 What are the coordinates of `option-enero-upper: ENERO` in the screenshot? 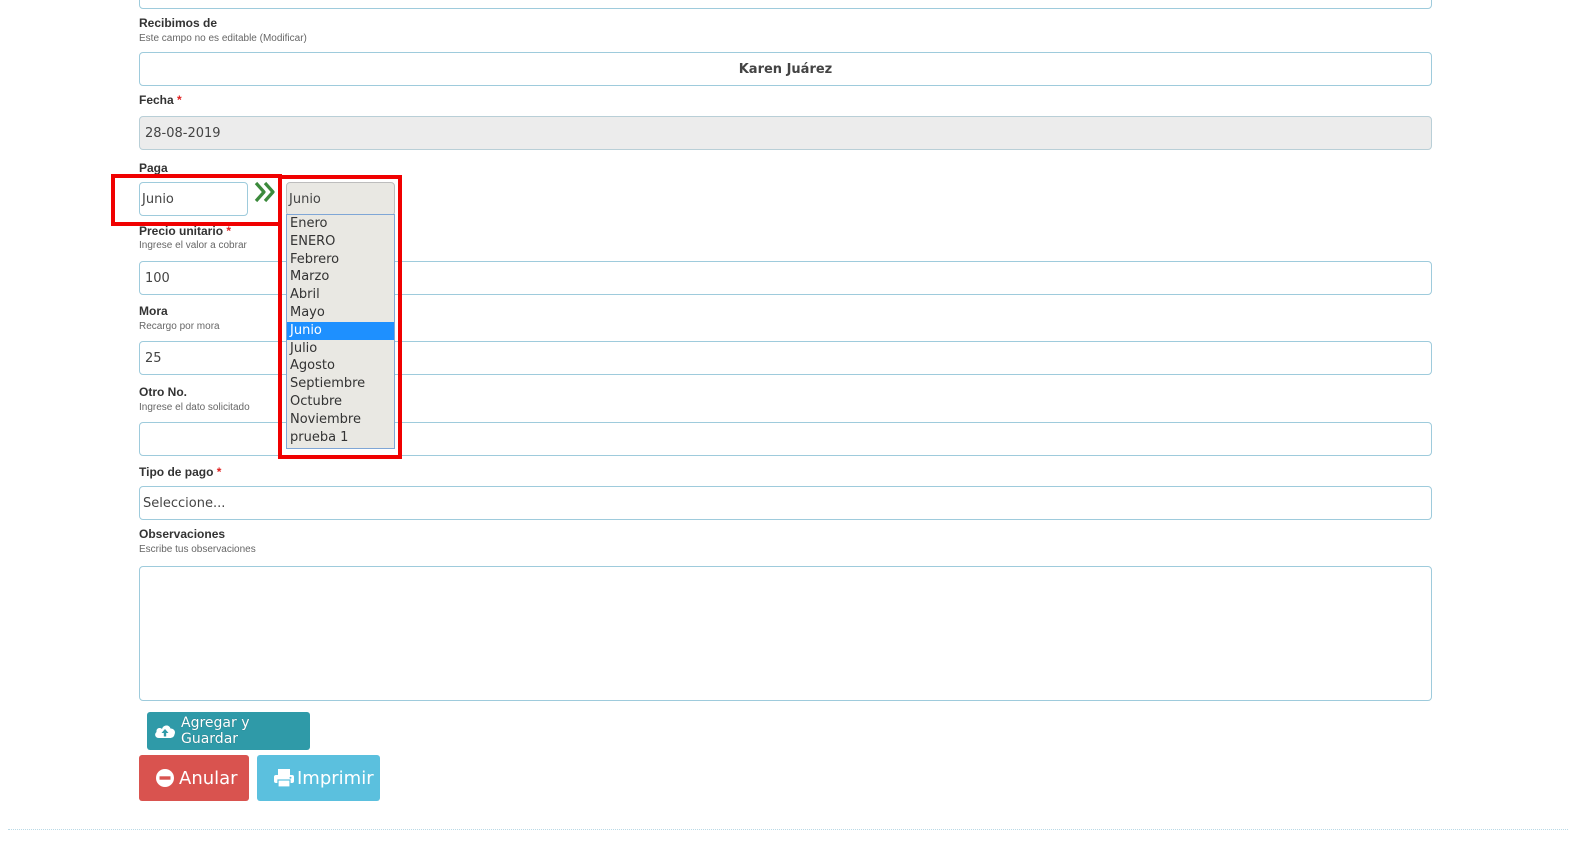 It's located at (340, 242).